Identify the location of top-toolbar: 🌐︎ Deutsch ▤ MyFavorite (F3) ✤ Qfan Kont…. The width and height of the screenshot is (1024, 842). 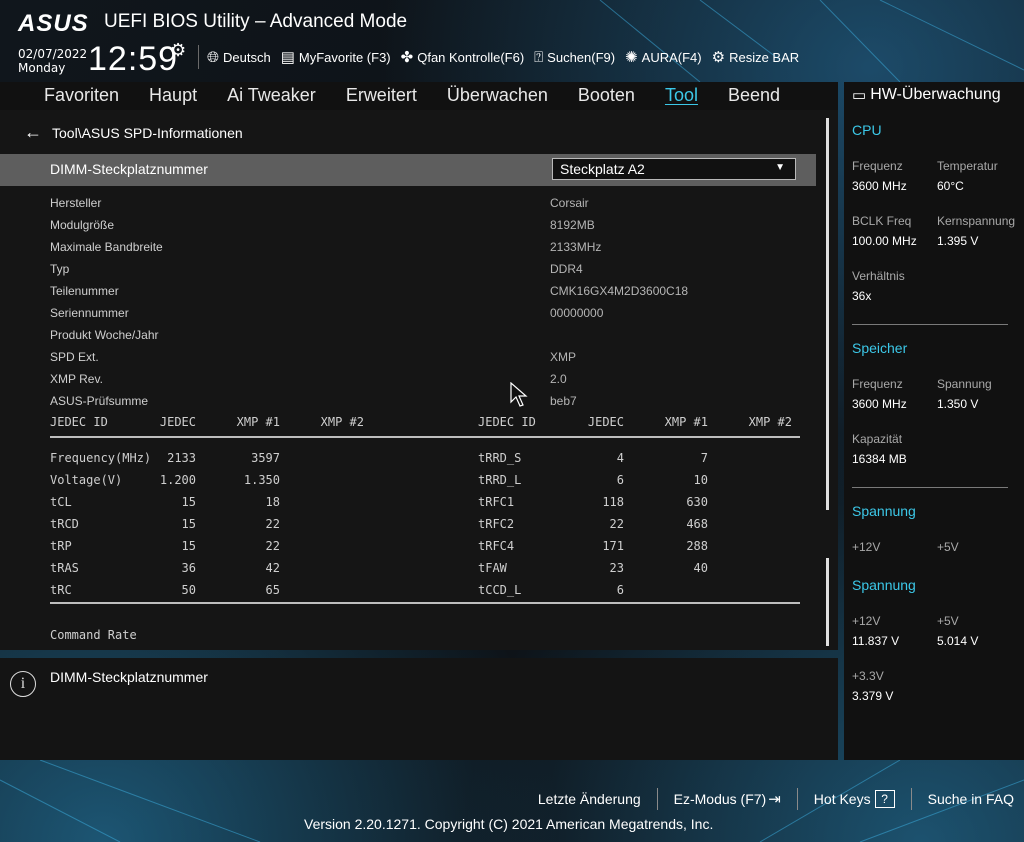
(503, 57).